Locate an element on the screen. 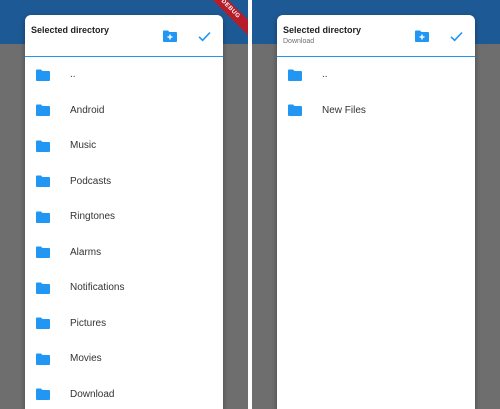 Image resolution: width=500 pixels, height=409 pixels. folder-row: Podcasts is located at coordinates (124, 182).